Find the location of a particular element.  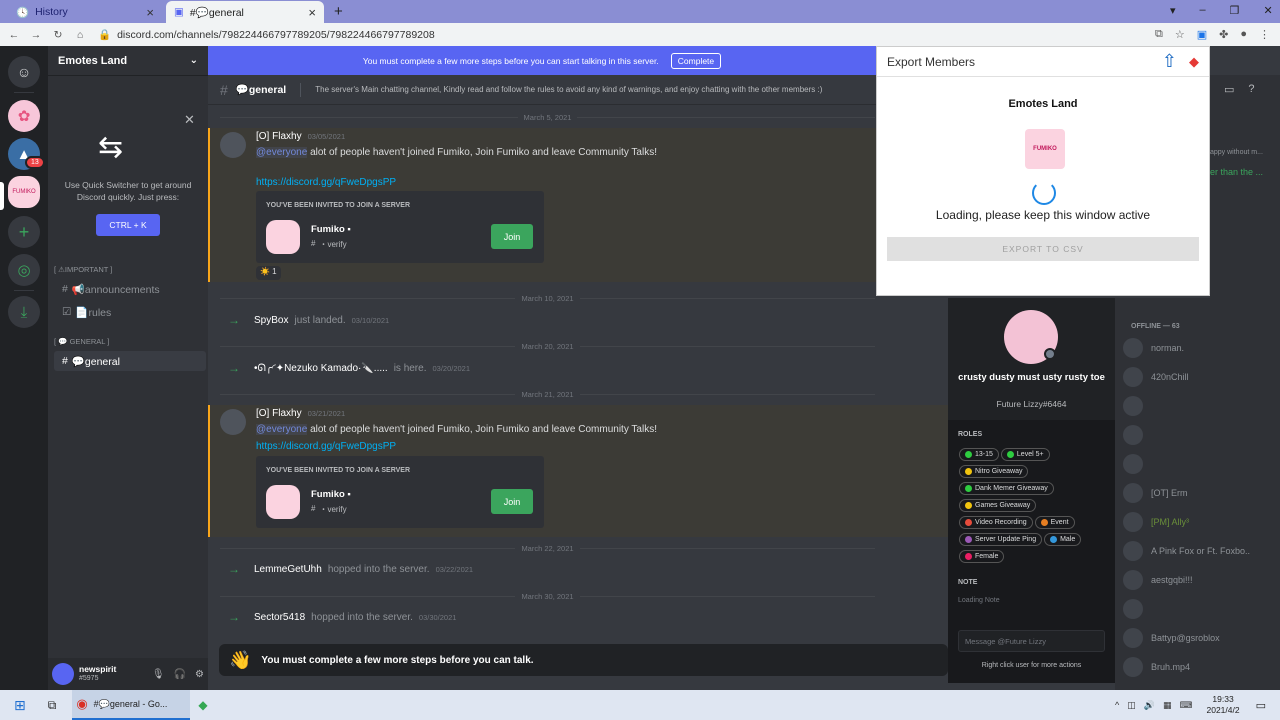

role-chip: Female is located at coordinates (982, 556).